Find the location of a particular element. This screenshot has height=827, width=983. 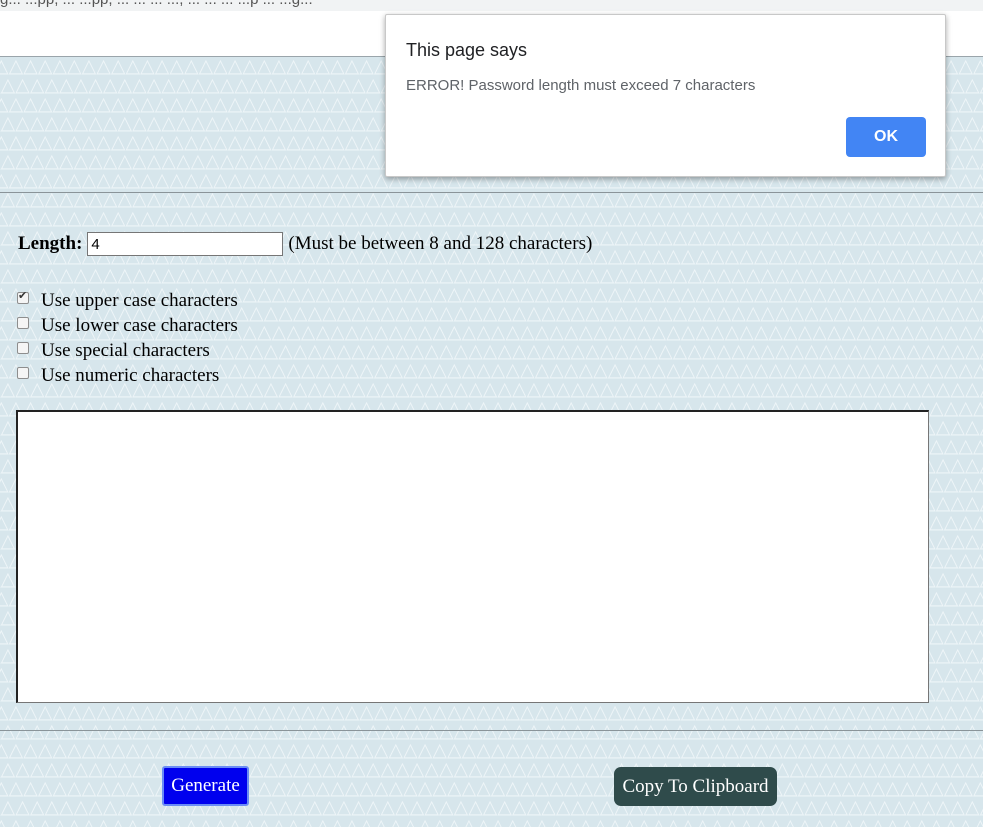

numeric-label: Use numeric characters is located at coordinates (130, 375).